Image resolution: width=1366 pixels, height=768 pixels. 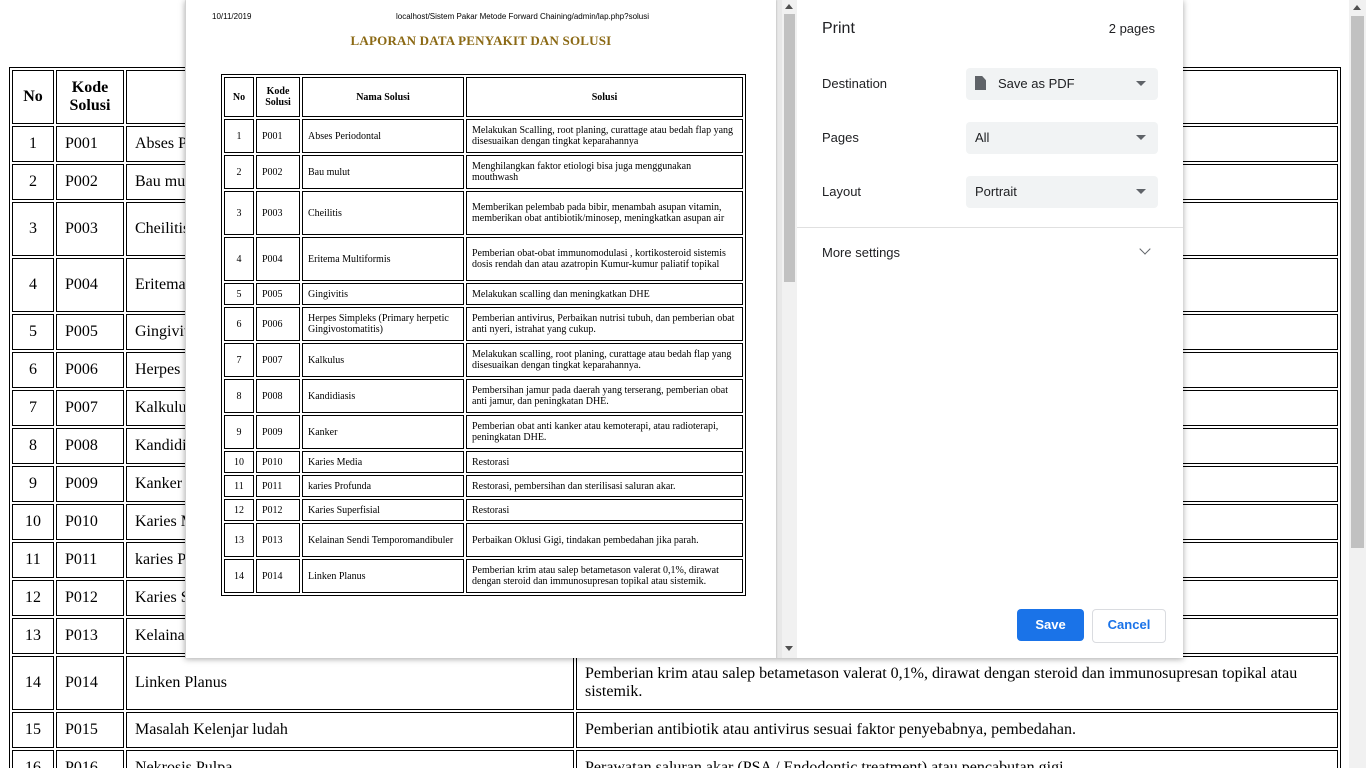 I want to click on preview-scrollbar, so click(x=789, y=329).